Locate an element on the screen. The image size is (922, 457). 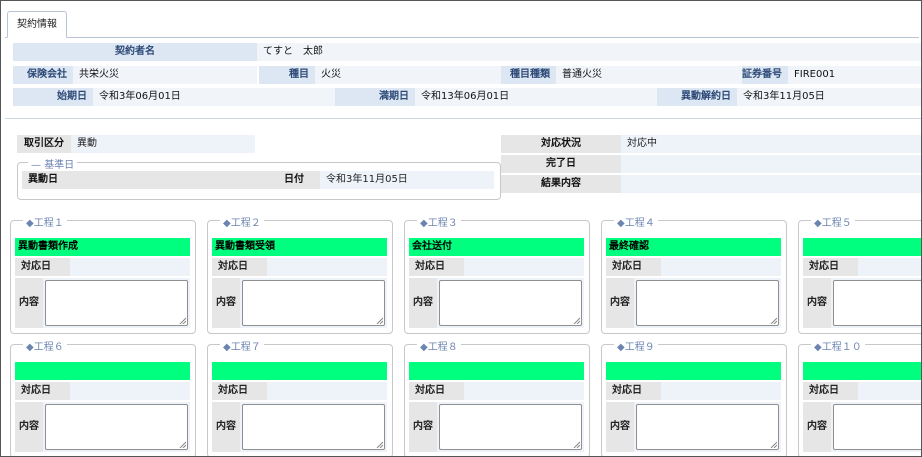
process-legend: ◆工程７ is located at coordinates (242, 345).